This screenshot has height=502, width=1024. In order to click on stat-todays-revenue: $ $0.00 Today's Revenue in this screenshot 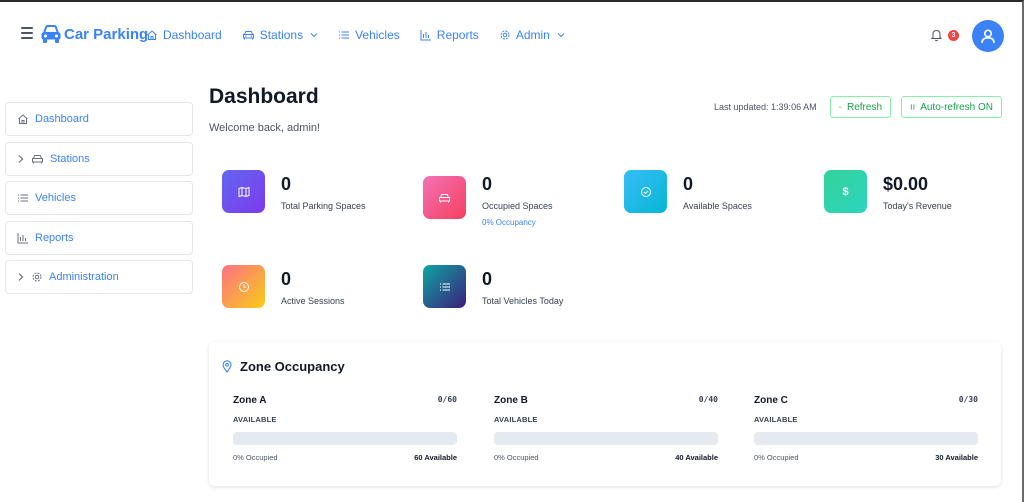, I will do `click(888, 191)`.